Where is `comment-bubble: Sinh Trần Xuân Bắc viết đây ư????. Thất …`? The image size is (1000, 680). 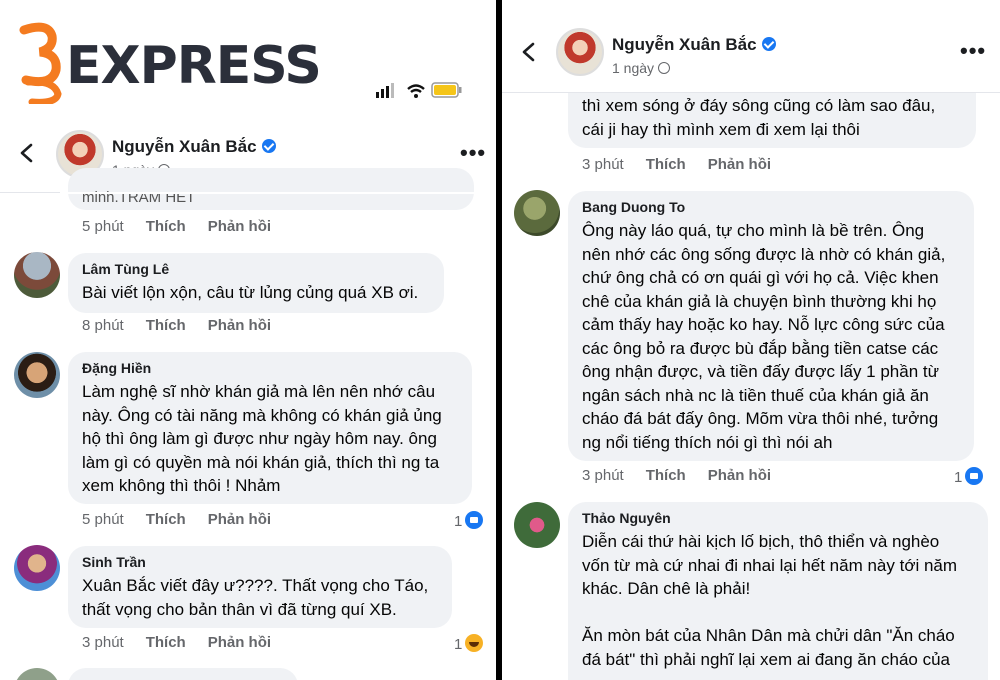 comment-bubble: Sinh Trần Xuân Bắc viết đây ư????. Thất … is located at coordinates (260, 587).